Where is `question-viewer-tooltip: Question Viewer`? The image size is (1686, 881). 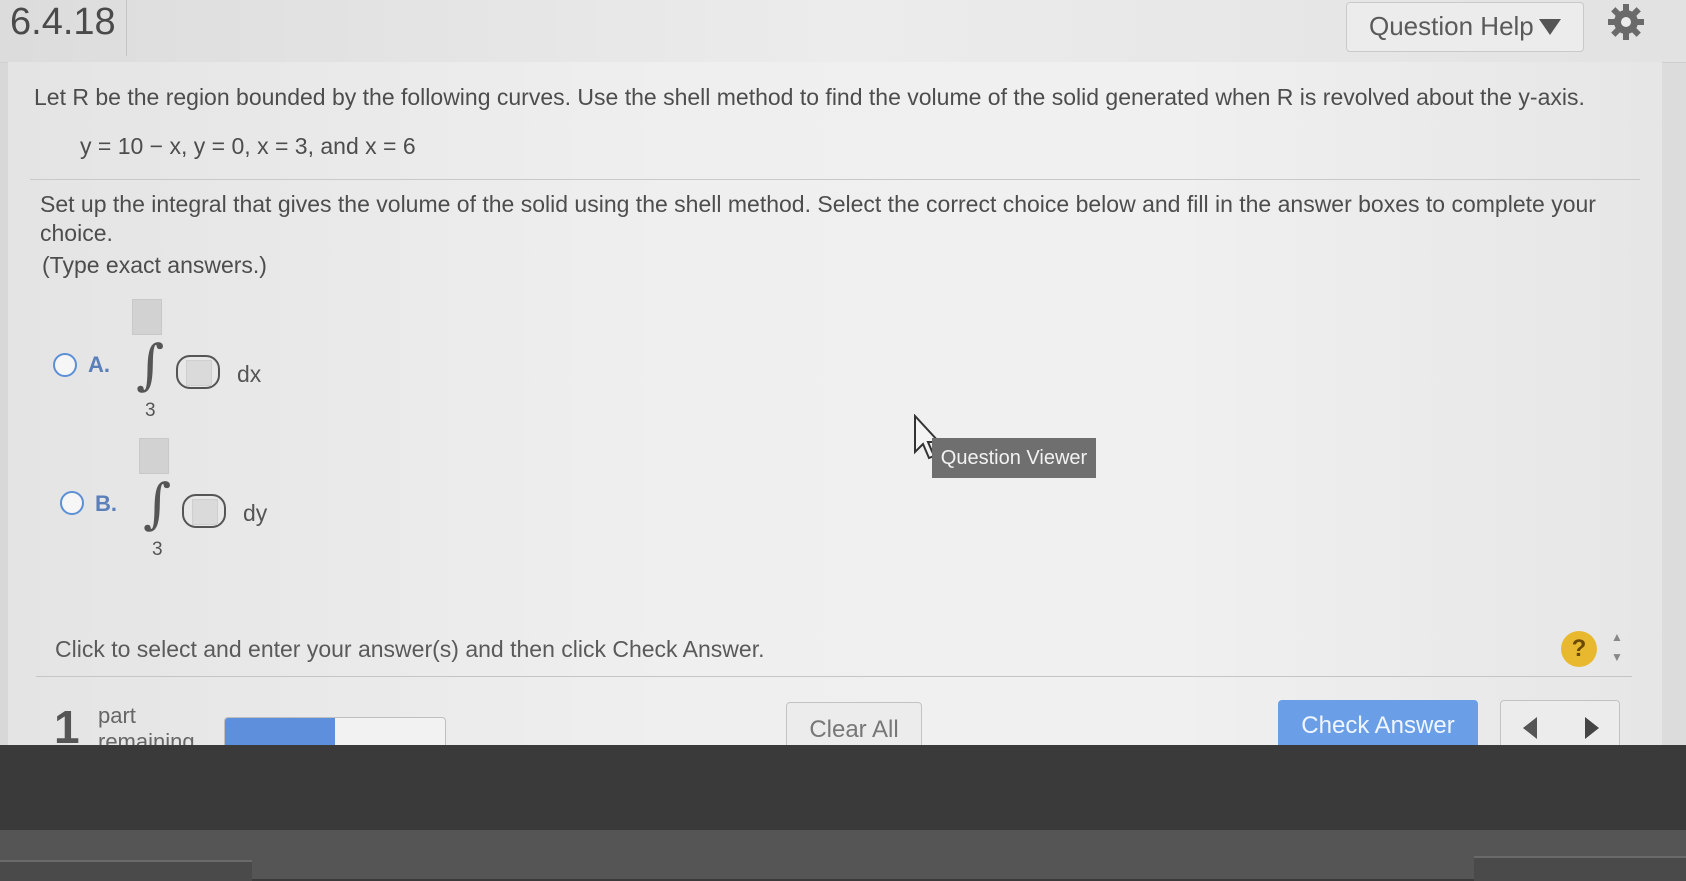 question-viewer-tooltip: Question Viewer is located at coordinates (1014, 458).